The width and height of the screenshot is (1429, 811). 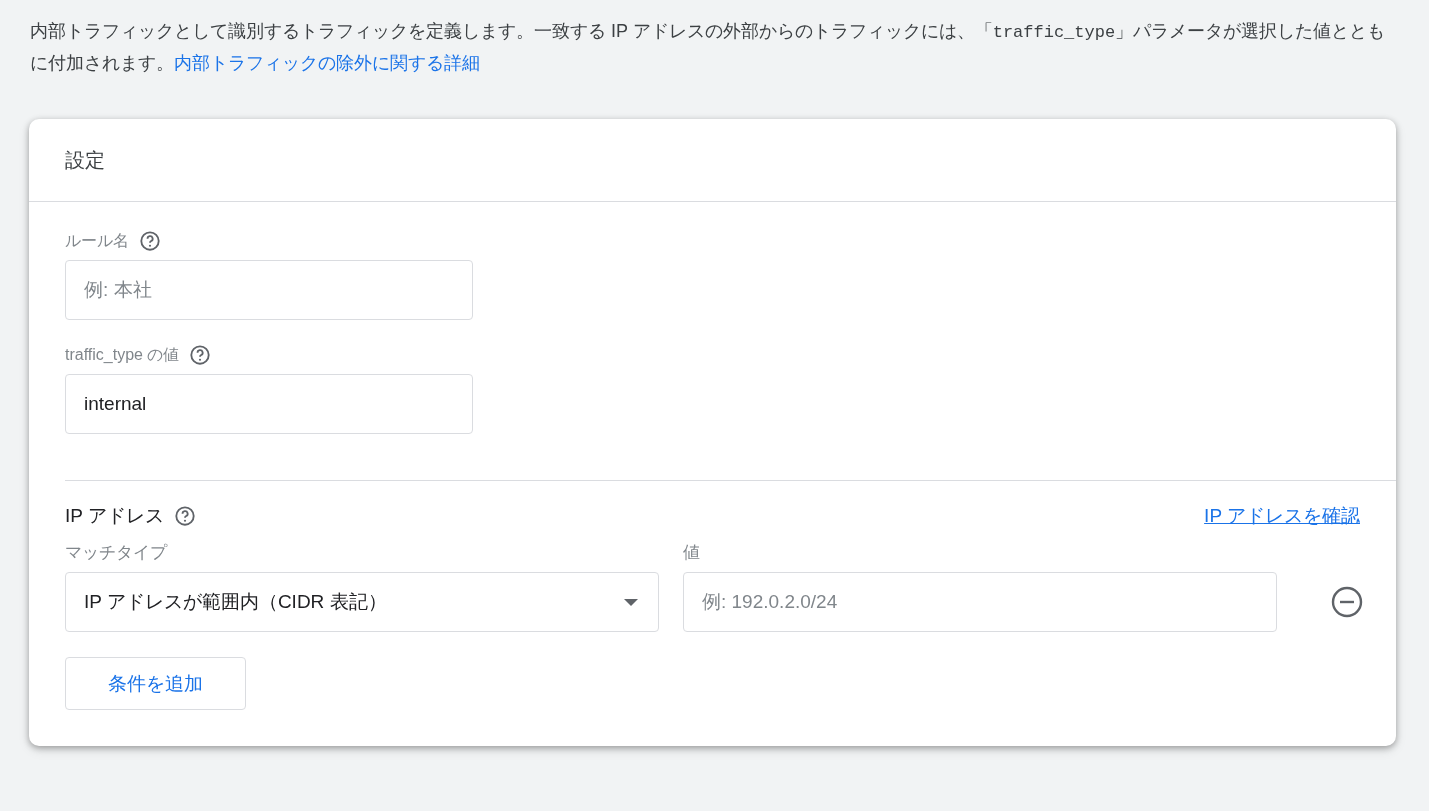 What do you see at coordinates (1282, 516) in the screenshot?
I see `check-ip-link: IP アドレスを確認` at bounding box center [1282, 516].